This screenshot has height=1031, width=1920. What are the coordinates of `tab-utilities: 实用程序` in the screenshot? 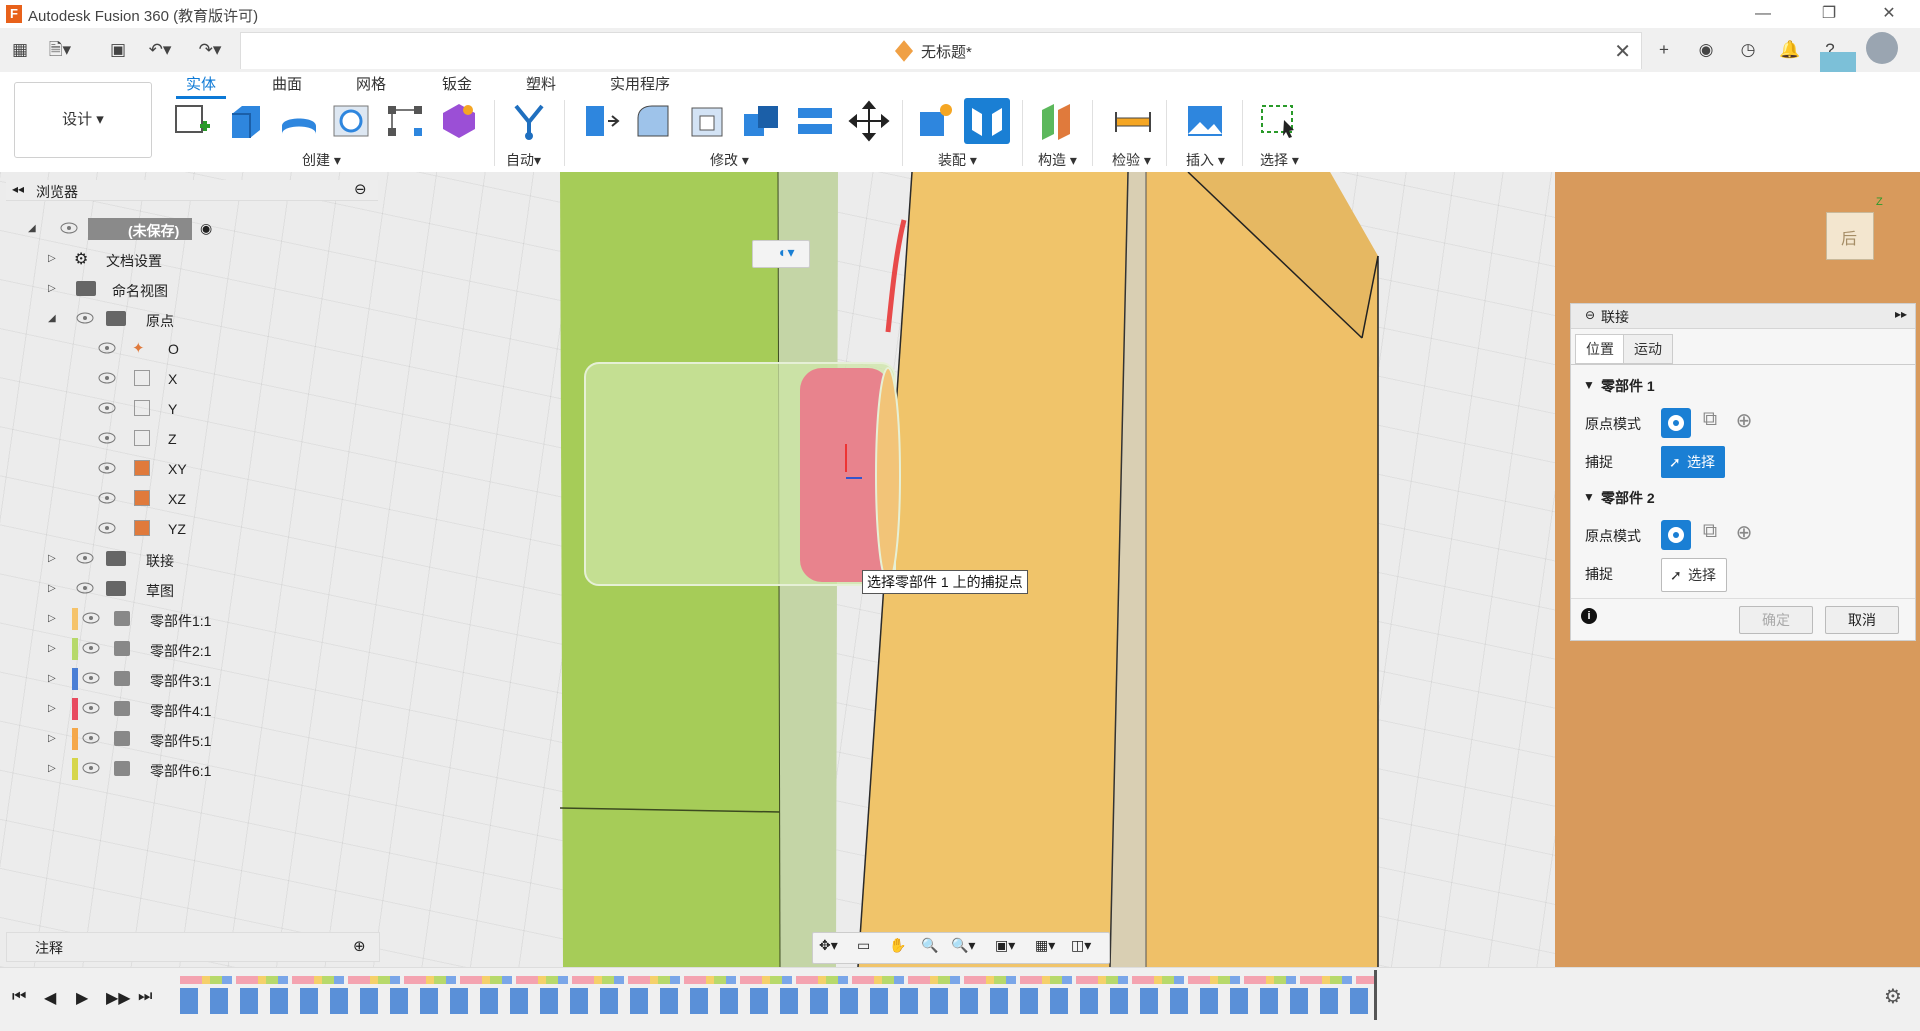 It's located at (640, 85).